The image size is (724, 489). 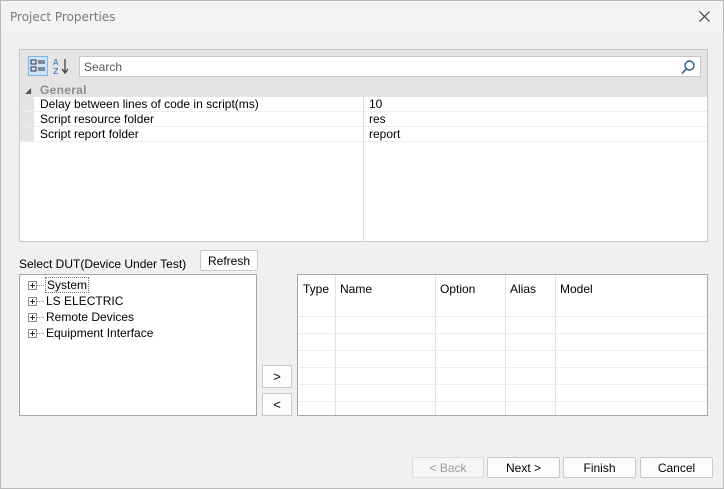 I want to click on tree-node-ls-electric: LS ELECTRIC, so click(x=76, y=301).